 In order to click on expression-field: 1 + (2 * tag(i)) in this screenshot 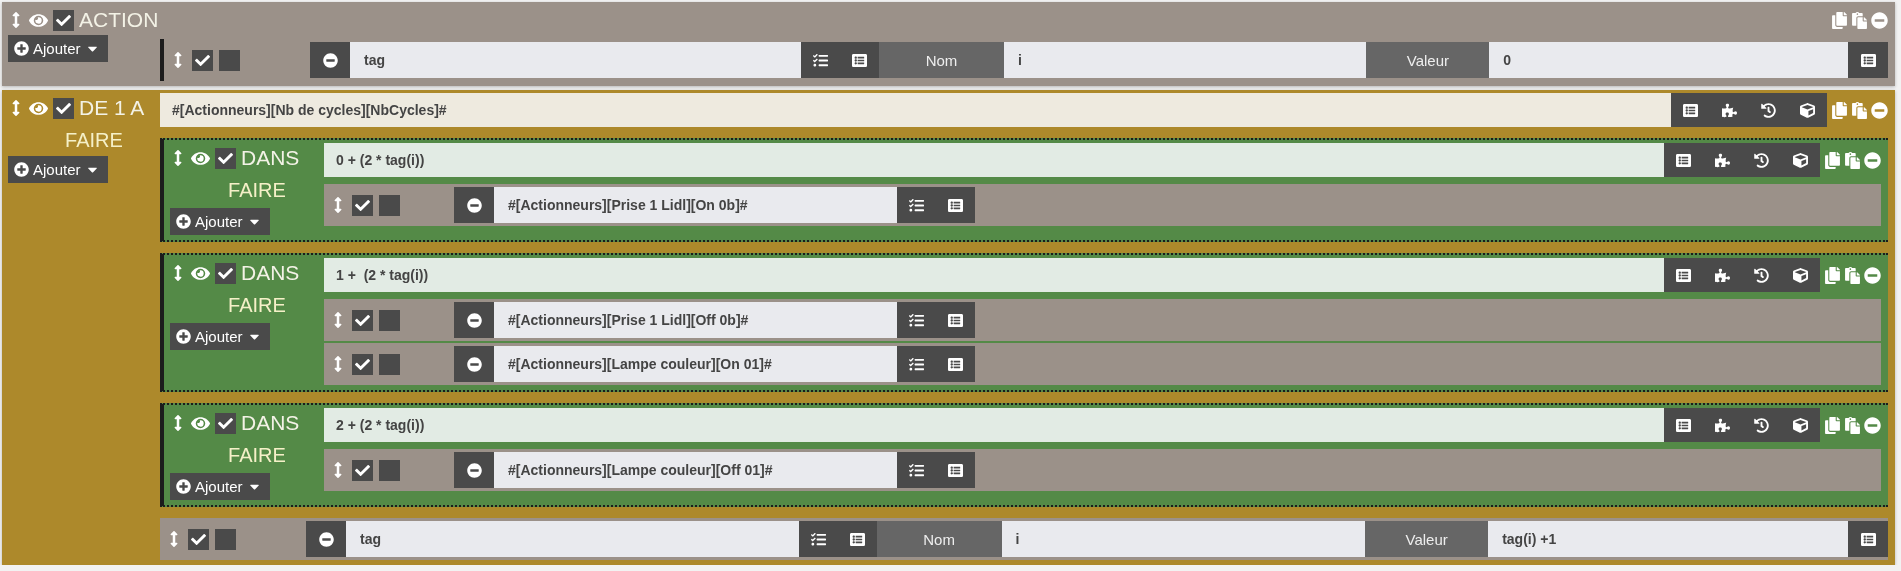, I will do `click(994, 275)`.